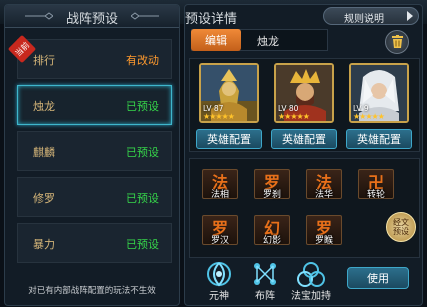 The image size is (427, 307). I want to click on hero-config-button-2: 英雄配置, so click(304, 139).